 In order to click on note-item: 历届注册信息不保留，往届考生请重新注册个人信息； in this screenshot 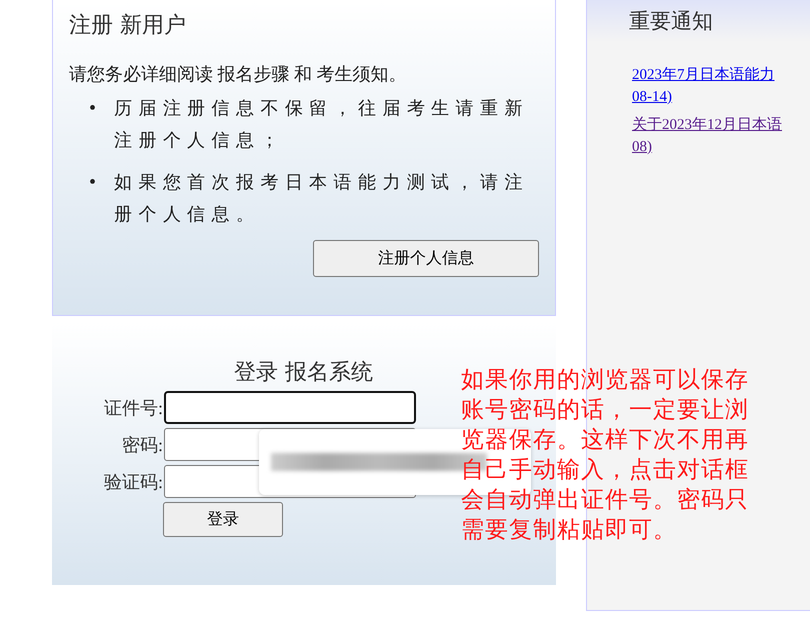, I will do `click(322, 124)`.